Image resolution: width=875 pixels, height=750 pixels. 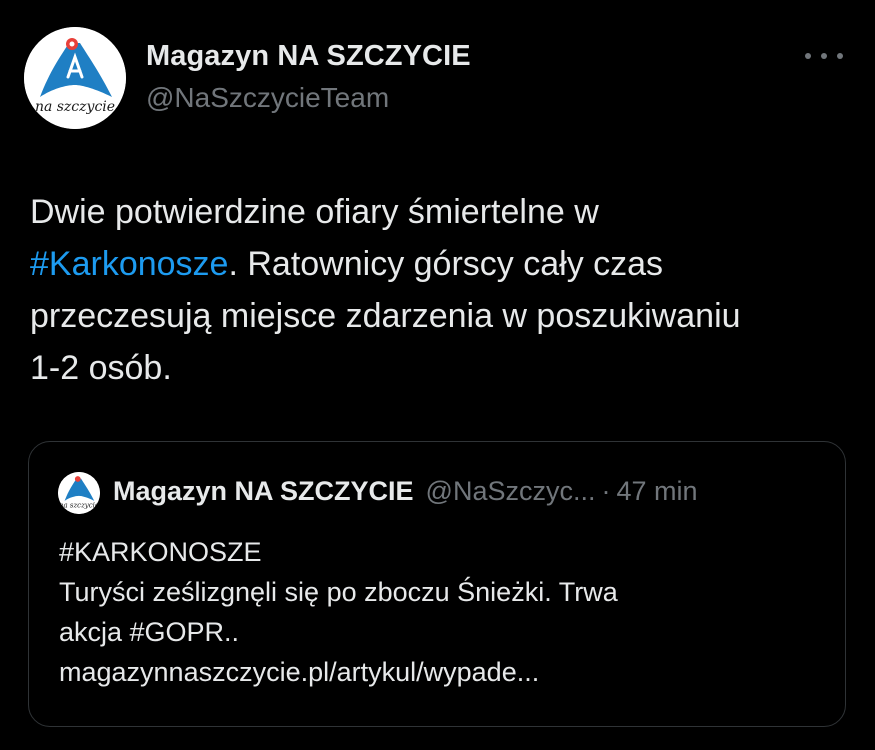 I want to click on tweet-text-line: #Karkonosze. Ratownicy górscy cały czas, so click(x=440, y=264).